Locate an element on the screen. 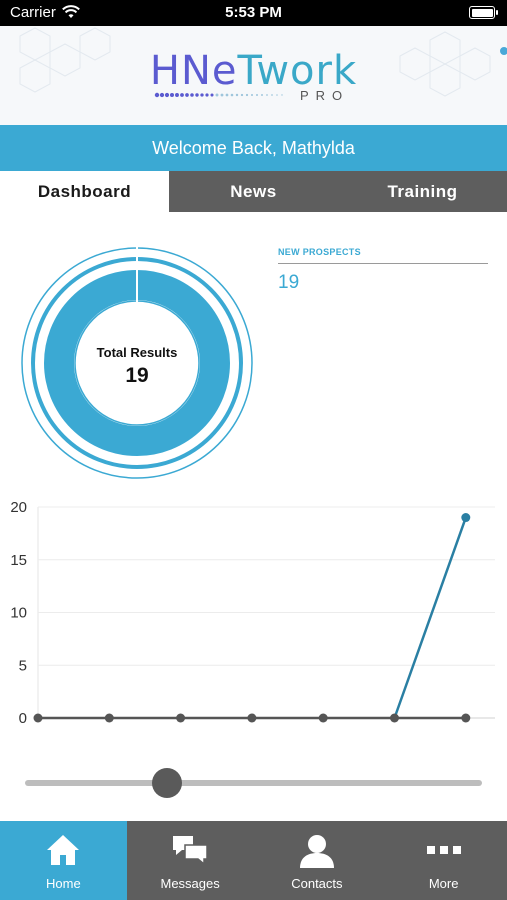 The width and height of the screenshot is (507, 900). battery-icon is located at coordinates (483, 12).